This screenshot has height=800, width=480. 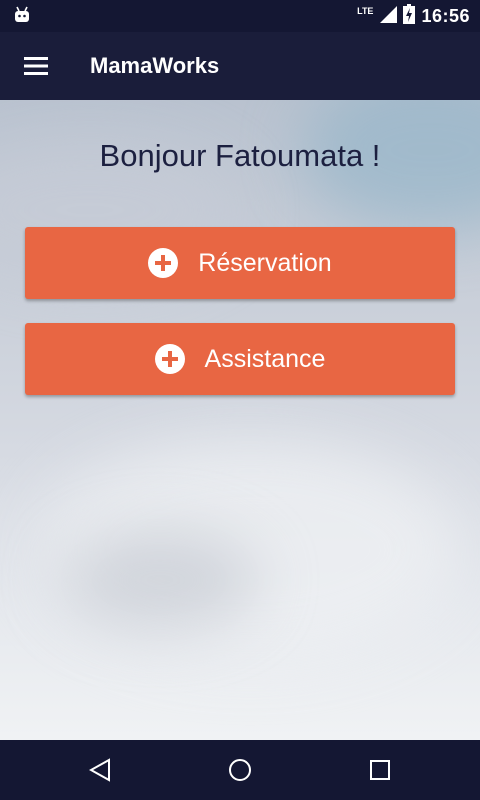 What do you see at coordinates (100, 770) in the screenshot?
I see `back-icon` at bounding box center [100, 770].